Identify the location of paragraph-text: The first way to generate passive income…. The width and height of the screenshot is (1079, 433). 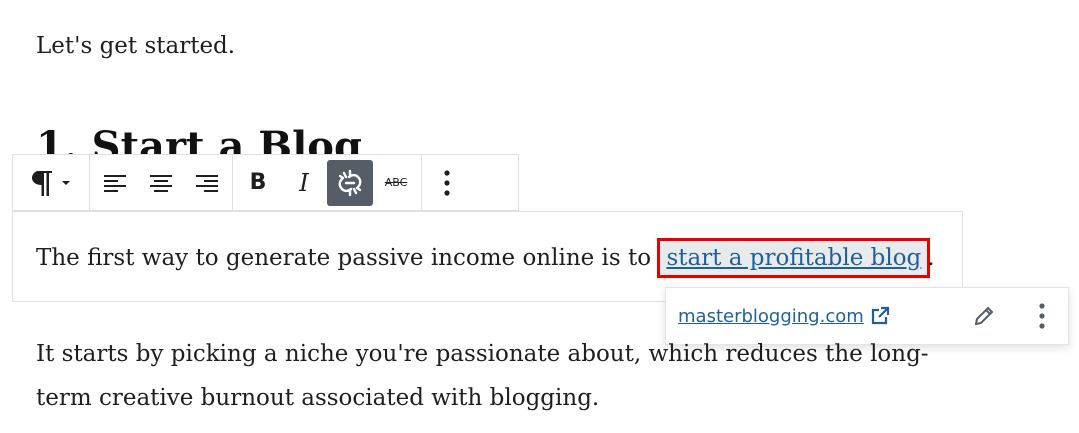
(347, 258).